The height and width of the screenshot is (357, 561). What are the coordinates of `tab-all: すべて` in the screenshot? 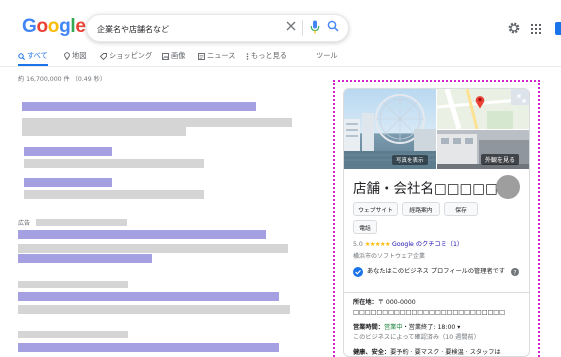 It's located at (33, 56).